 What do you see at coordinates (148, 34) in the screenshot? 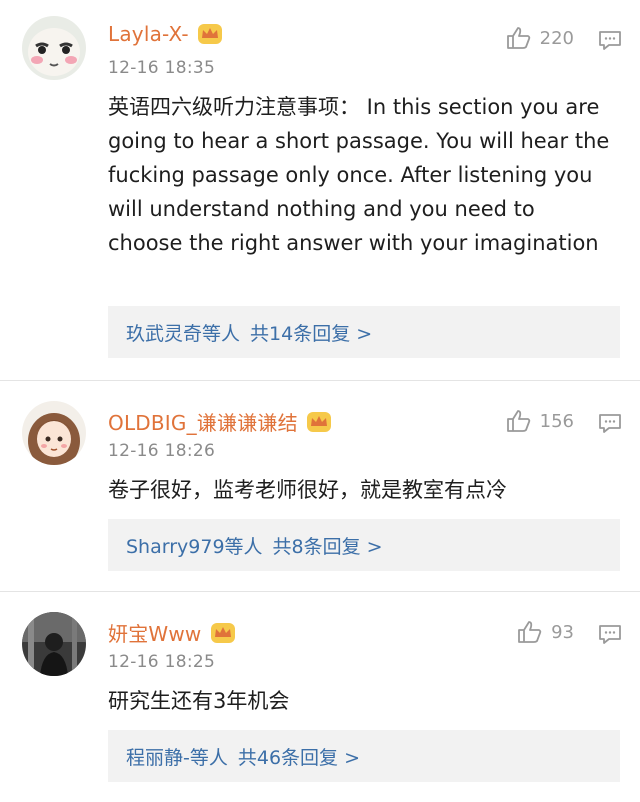
I see `username: Layla-X-` at bounding box center [148, 34].